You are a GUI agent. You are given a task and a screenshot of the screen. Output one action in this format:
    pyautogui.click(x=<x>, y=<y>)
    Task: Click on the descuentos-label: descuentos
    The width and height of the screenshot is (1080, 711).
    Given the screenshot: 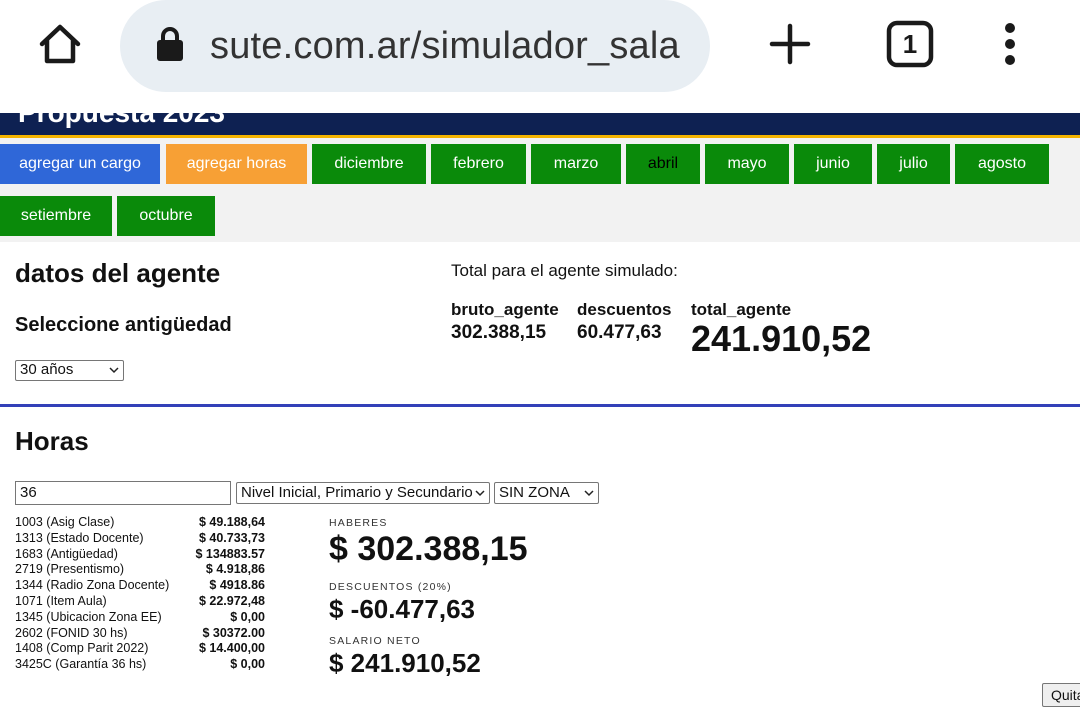 What is the action you would take?
    pyautogui.click(x=624, y=309)
    